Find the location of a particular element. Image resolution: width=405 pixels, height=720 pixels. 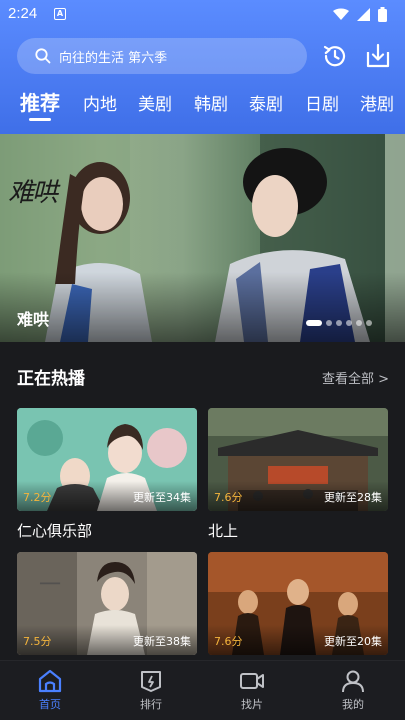

show-card: 7.2分 更新至34集 is located at coordinates (107, 459).